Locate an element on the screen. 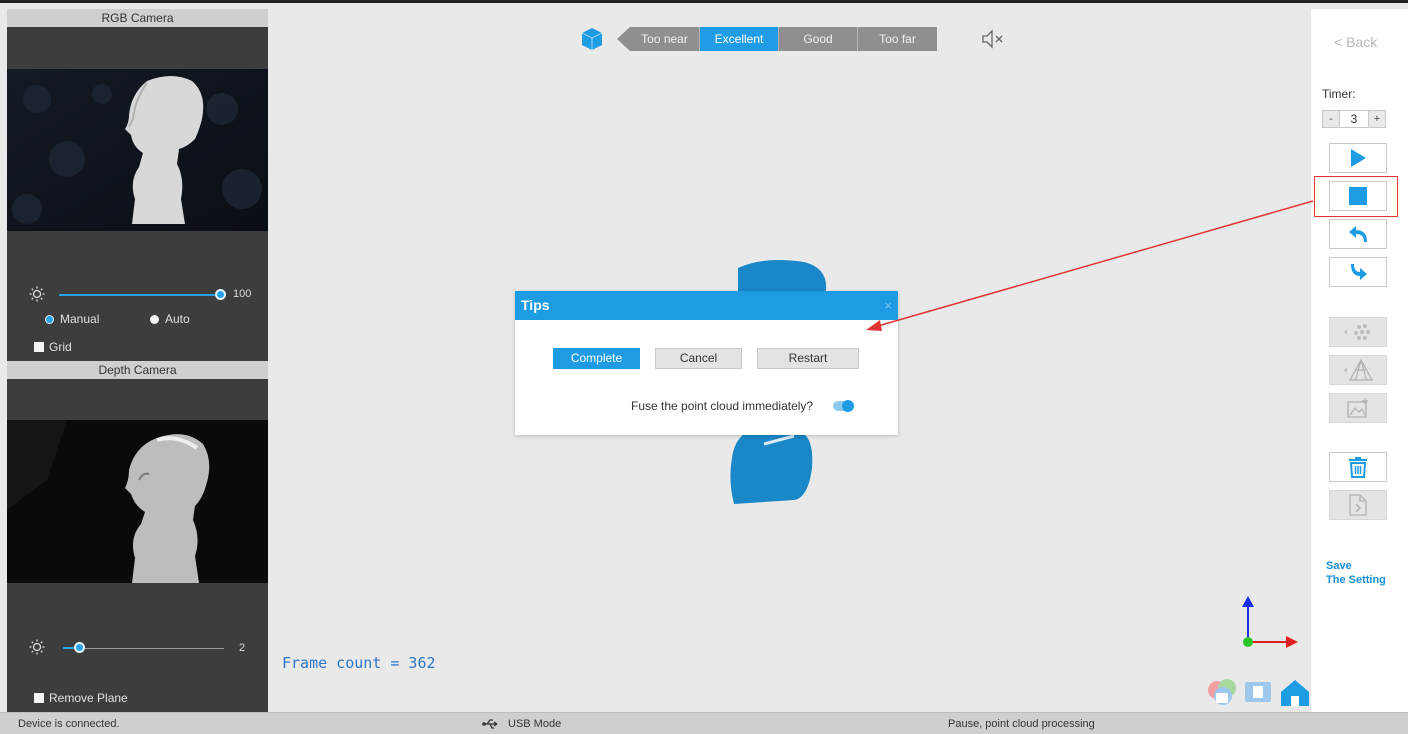 Image resolution: width=1408 pixels, height=734 pixels. grid-label: Grid is located at coordinates (60, 347).